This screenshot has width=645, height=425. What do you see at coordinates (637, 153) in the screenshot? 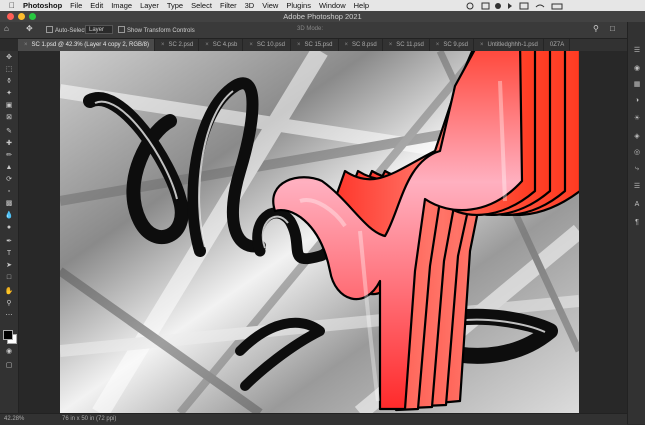
I see `channels-icon: ◎` at bounding box center [637, 153].